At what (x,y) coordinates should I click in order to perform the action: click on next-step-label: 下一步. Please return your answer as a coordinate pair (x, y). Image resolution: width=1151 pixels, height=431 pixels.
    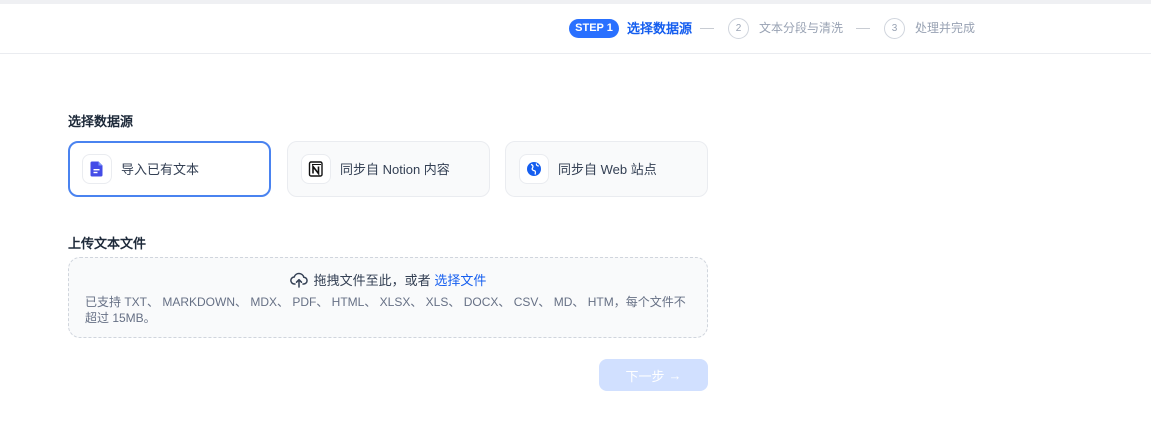
    Looking at the image, I should click on (645, 376).